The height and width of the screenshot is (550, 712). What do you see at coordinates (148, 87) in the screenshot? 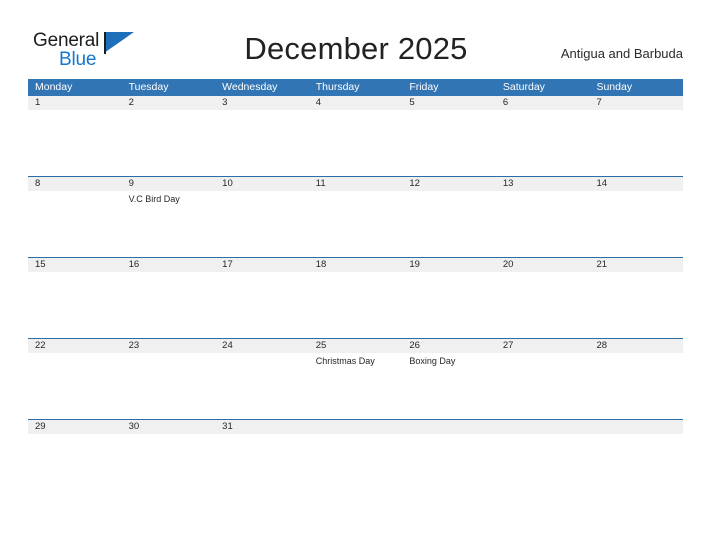
I see `weekday-header-tuesday: Tuesday` at bounding box center [148, 87].